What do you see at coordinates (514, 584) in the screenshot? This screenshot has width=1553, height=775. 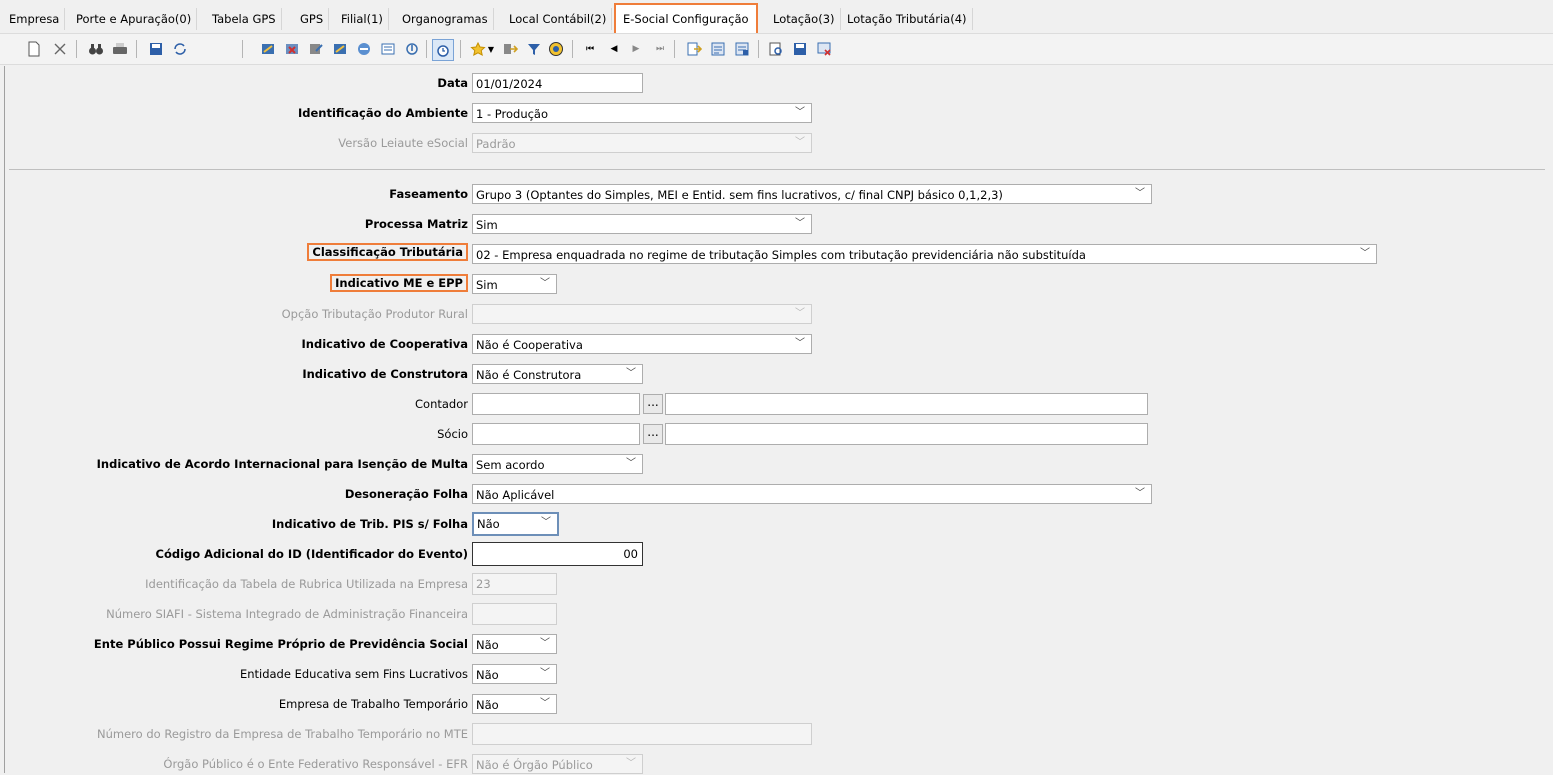 I see `tabela-rubrica-input: 23` at bounding box center [514, 584].